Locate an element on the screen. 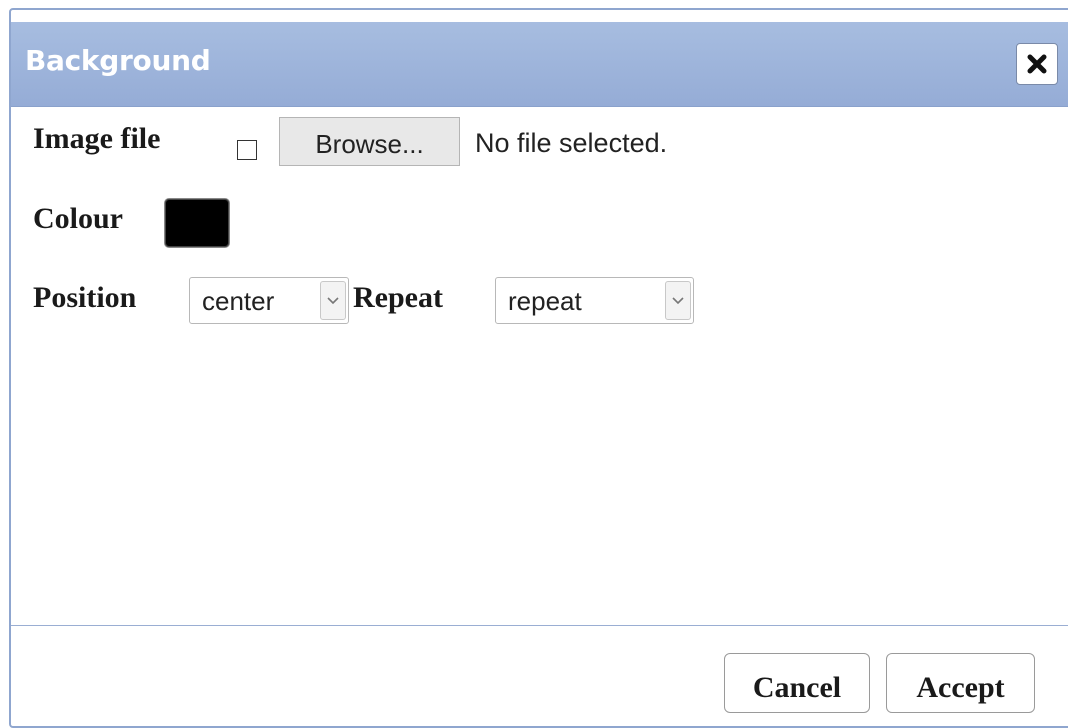  close-icon is located at coordinates (1037, 64).